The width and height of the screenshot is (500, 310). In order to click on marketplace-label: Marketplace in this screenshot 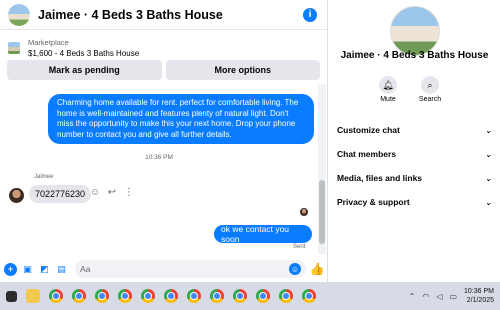, I will do `click(48, 42)`.